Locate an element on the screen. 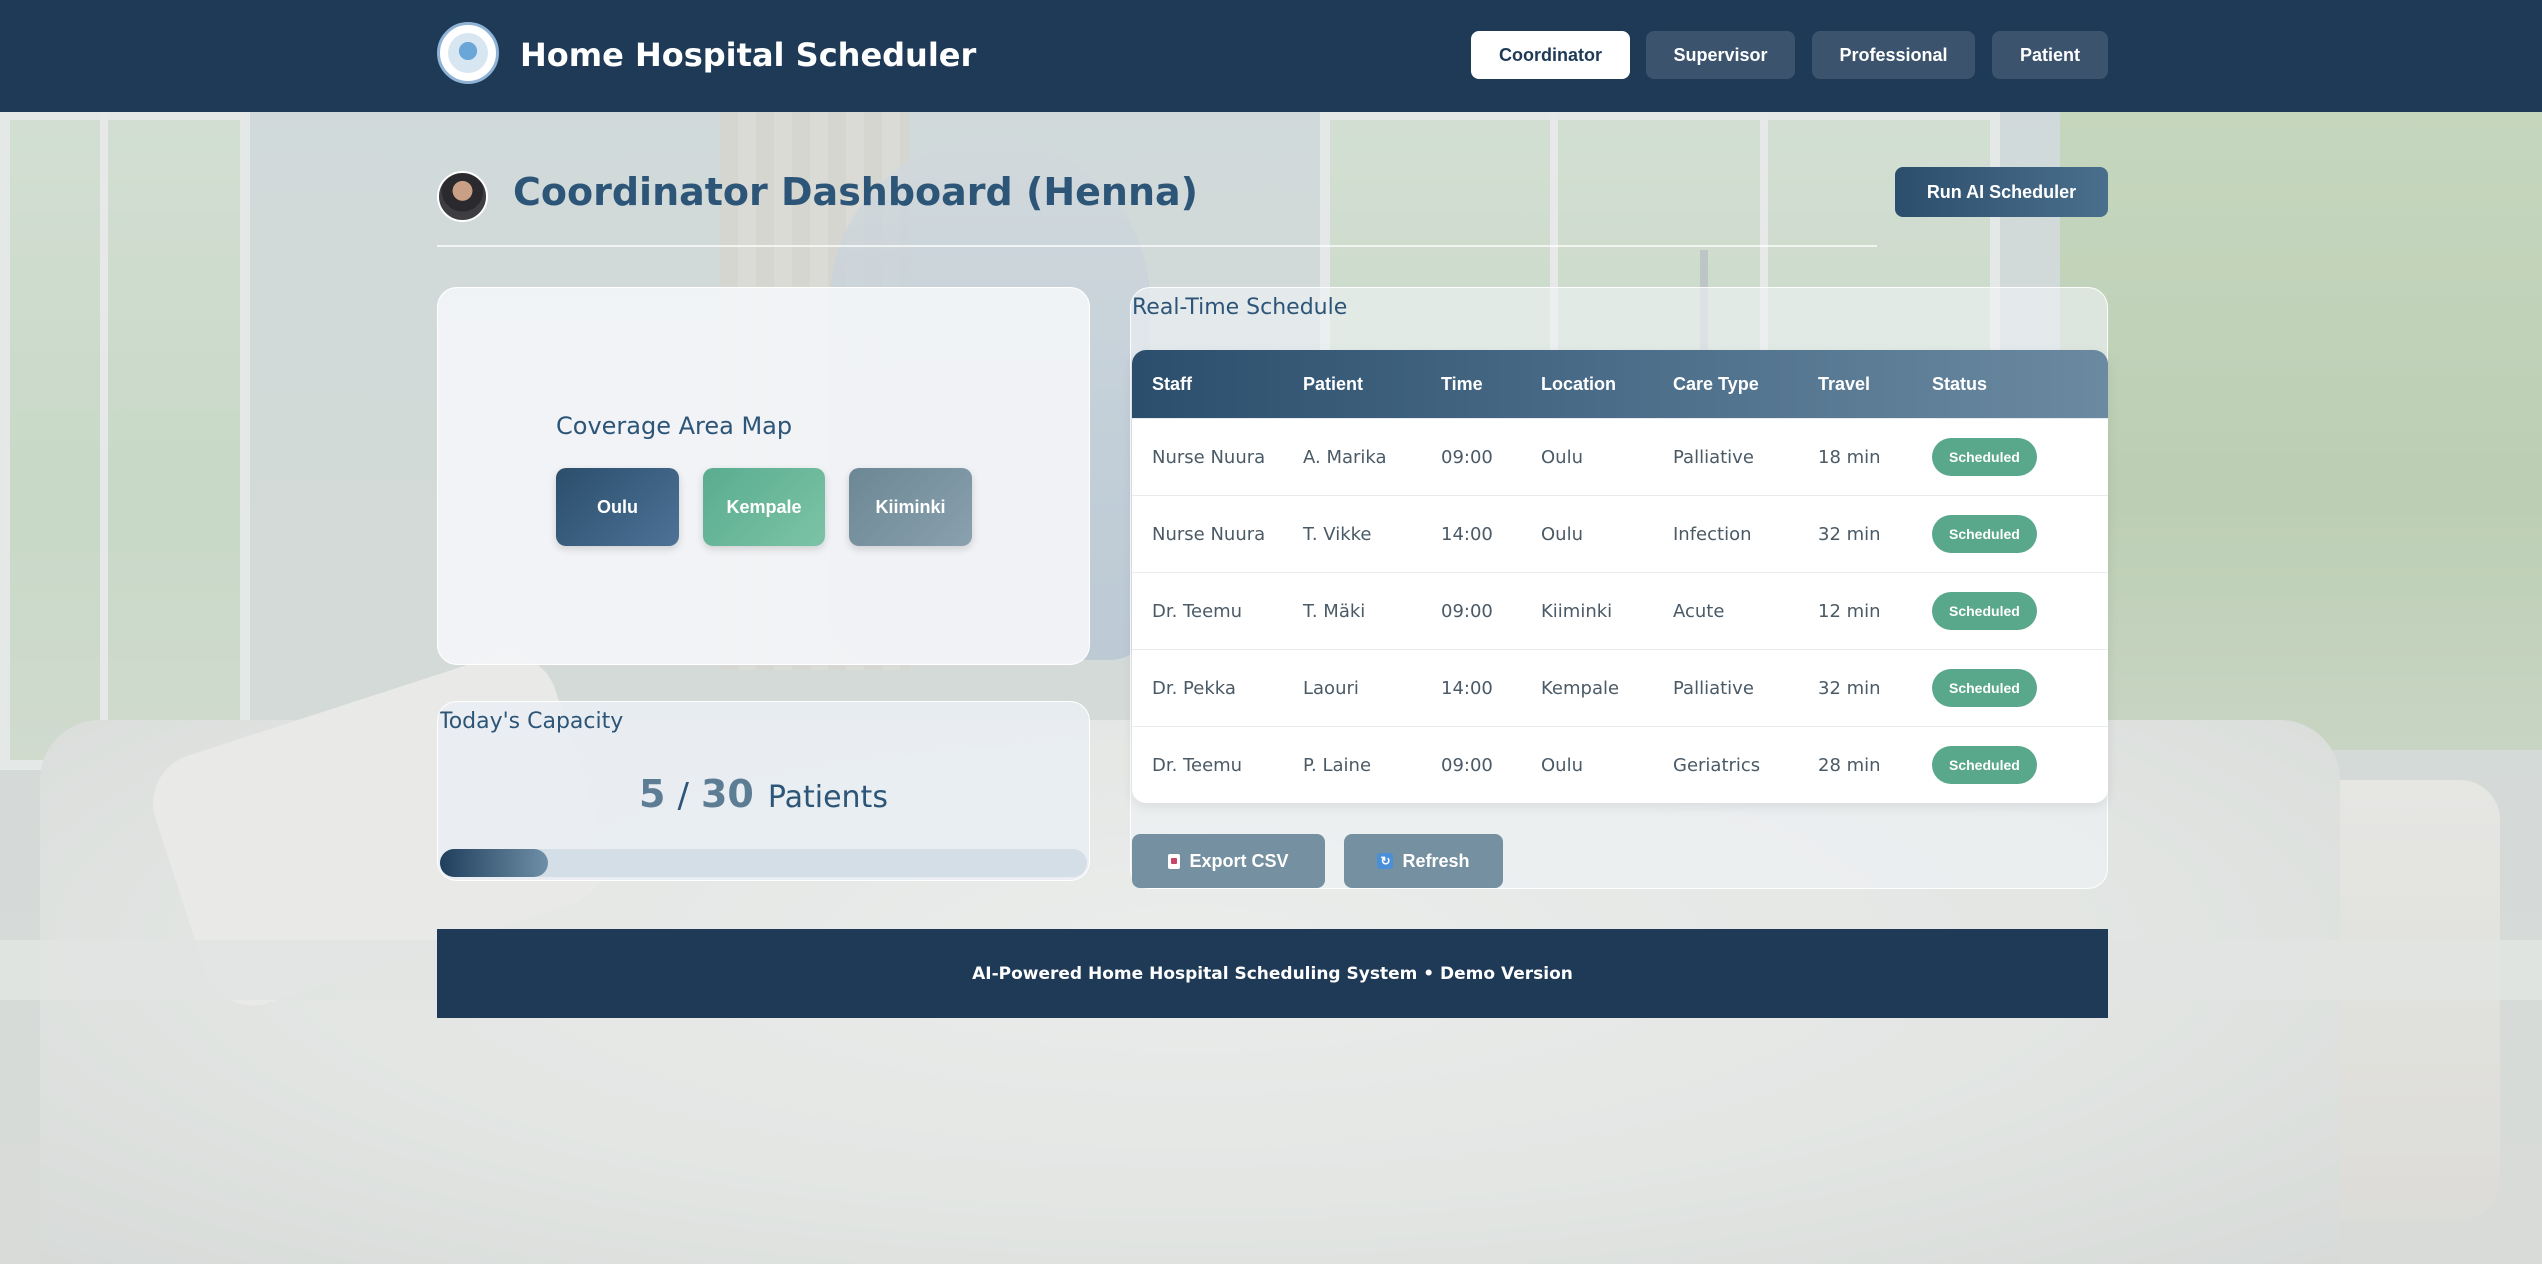 The height and width of the screenshot is (1264, 2542). cell-care-type: Acute is located at coordinates (1745, 611).